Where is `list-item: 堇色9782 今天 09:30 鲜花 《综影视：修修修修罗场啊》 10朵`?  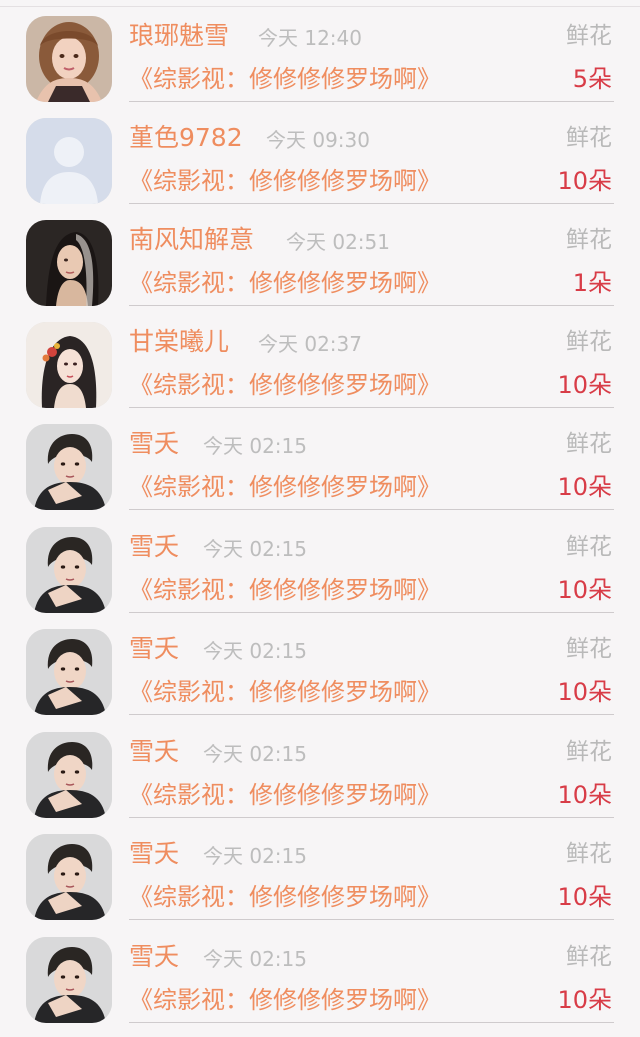
list-item: 堇色9782 今天 09:30 鲜花 《综影视：修修修修罗场啊》 10朵 is located at coordinates (320, 153).